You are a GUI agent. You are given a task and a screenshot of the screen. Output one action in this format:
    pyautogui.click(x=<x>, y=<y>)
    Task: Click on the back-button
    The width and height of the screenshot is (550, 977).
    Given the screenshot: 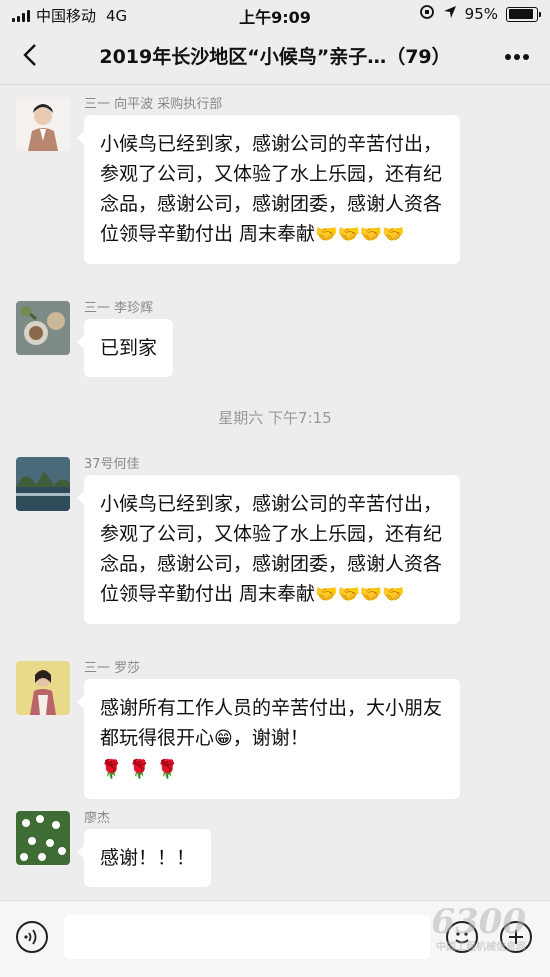 What is the action you would take?
    pyautogui.click(x=31, y=55)
    